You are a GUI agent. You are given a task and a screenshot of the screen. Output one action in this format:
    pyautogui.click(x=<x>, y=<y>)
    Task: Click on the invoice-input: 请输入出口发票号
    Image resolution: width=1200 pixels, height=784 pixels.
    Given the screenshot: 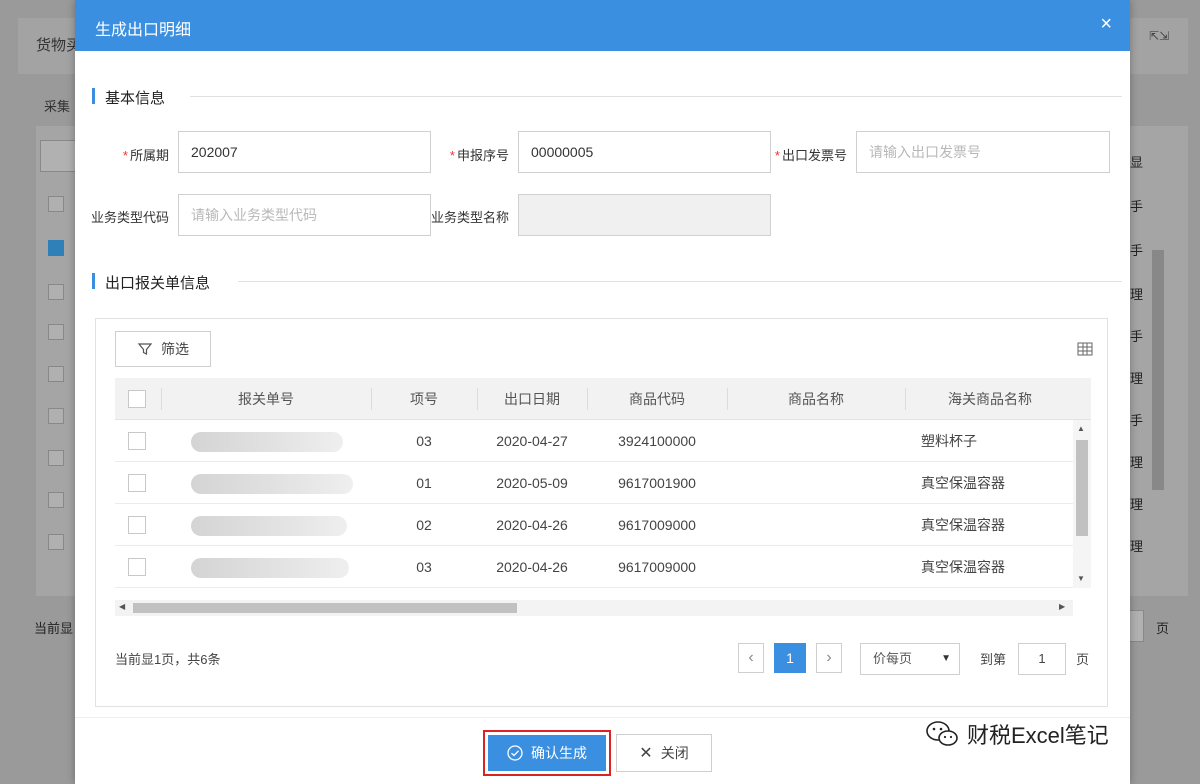 What is the action you would take?
    pyautogui.click(x=983, y=152)
    